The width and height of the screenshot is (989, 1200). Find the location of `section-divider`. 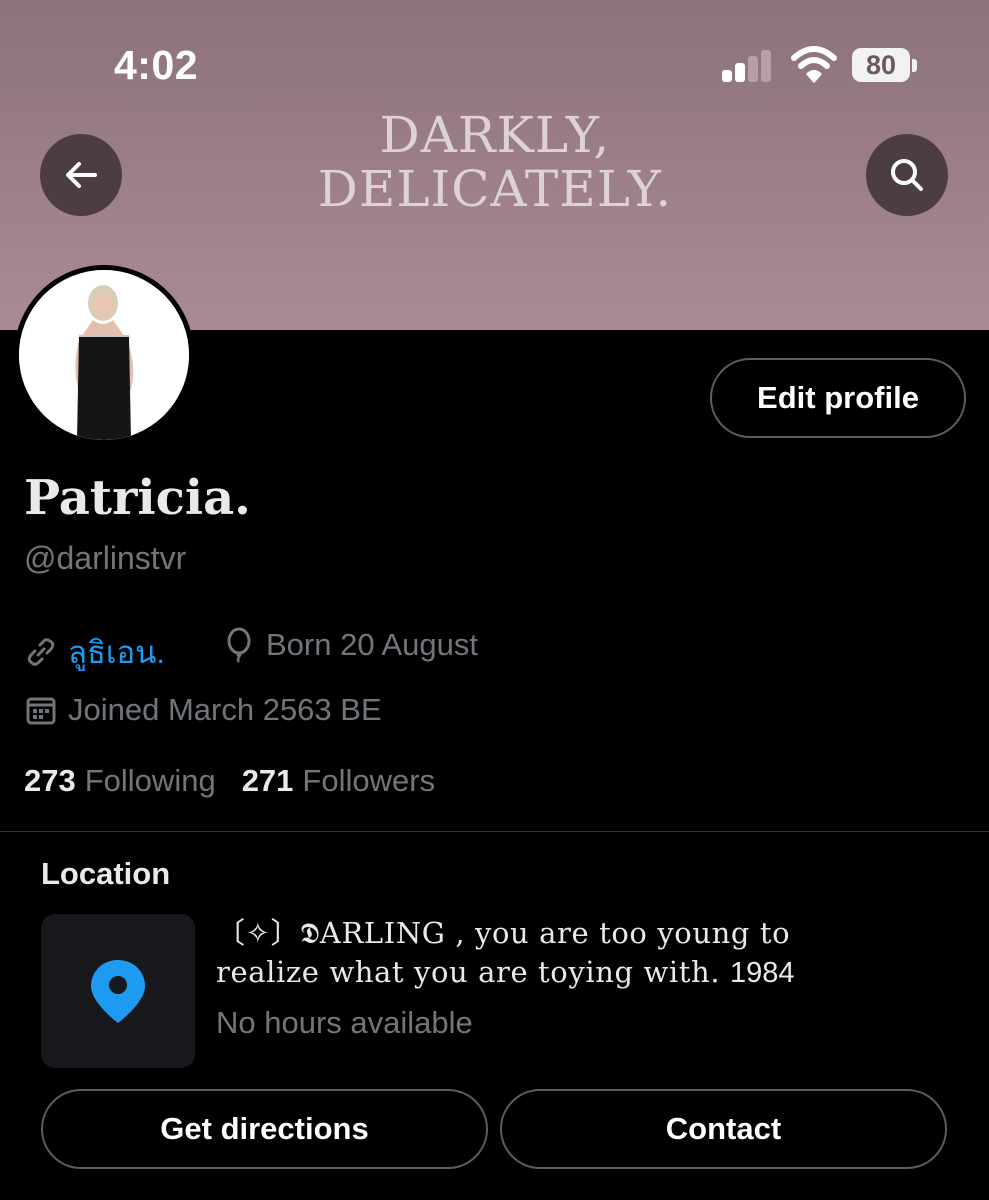

section-divider is located at coordinates (494, 831).